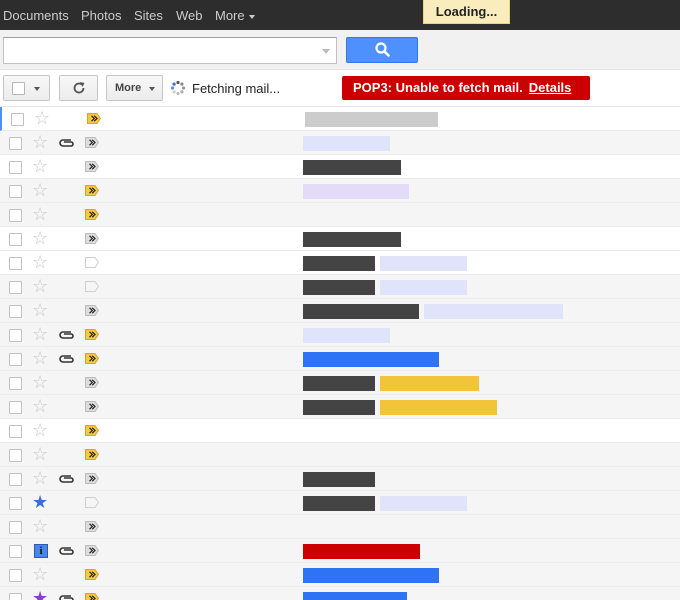 The image size is (680, 600). What do you see at coordinates (189, 15) in the screenshot?
I see `nav-web: Web` at bounding box center [189, 15].